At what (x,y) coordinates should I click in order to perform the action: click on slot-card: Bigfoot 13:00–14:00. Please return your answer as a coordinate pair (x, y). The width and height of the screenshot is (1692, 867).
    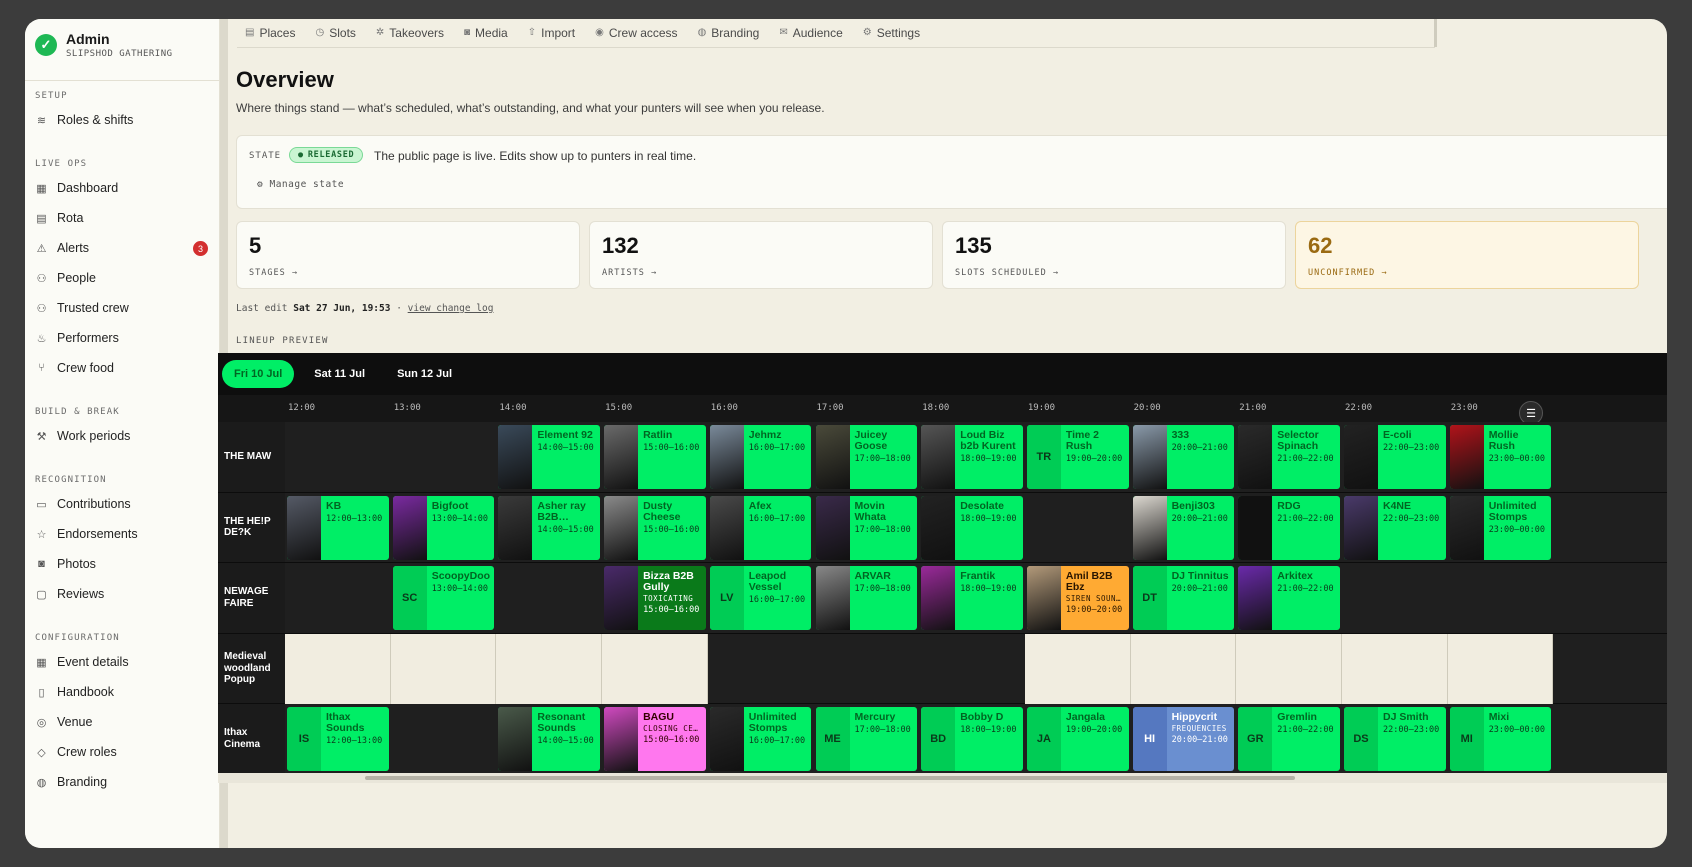
    Looking at the image, I should click on (443, 527).